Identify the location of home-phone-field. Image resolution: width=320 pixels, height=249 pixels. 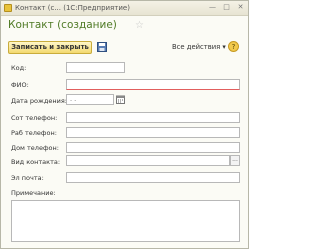
(153, 147).